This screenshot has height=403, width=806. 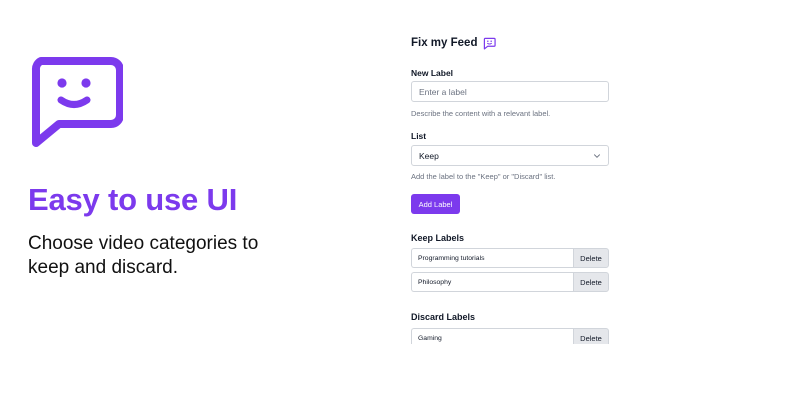 I want to click on keep-labels-heading: Keep Labels, so click(x=438, y=238).